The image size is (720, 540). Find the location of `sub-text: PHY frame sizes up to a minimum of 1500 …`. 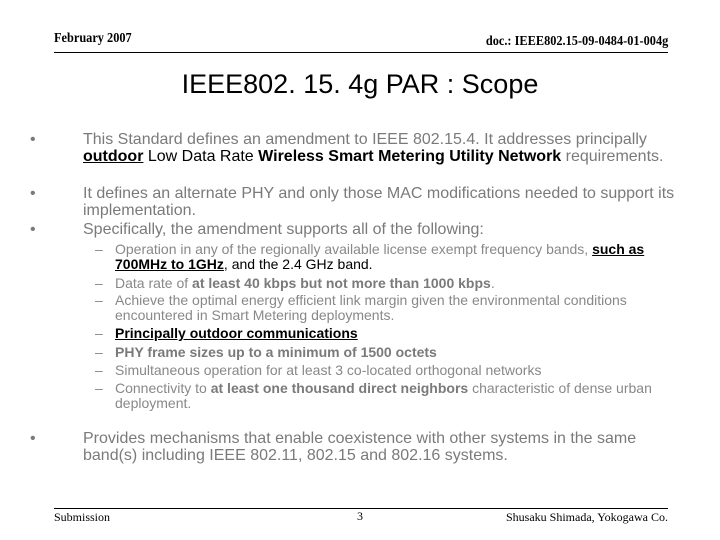

sub-text: PHY frame sizes up to a minimum of 1500 … is located at coordinates (276, 352).